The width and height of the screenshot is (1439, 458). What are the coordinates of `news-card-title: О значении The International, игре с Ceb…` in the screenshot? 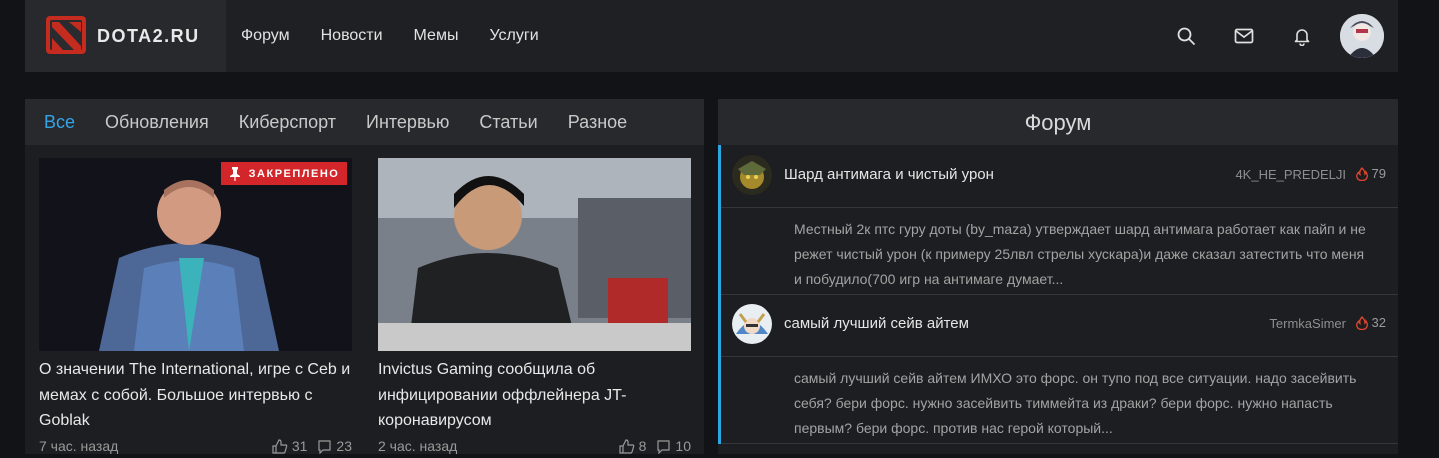 It's located at (195, 395).